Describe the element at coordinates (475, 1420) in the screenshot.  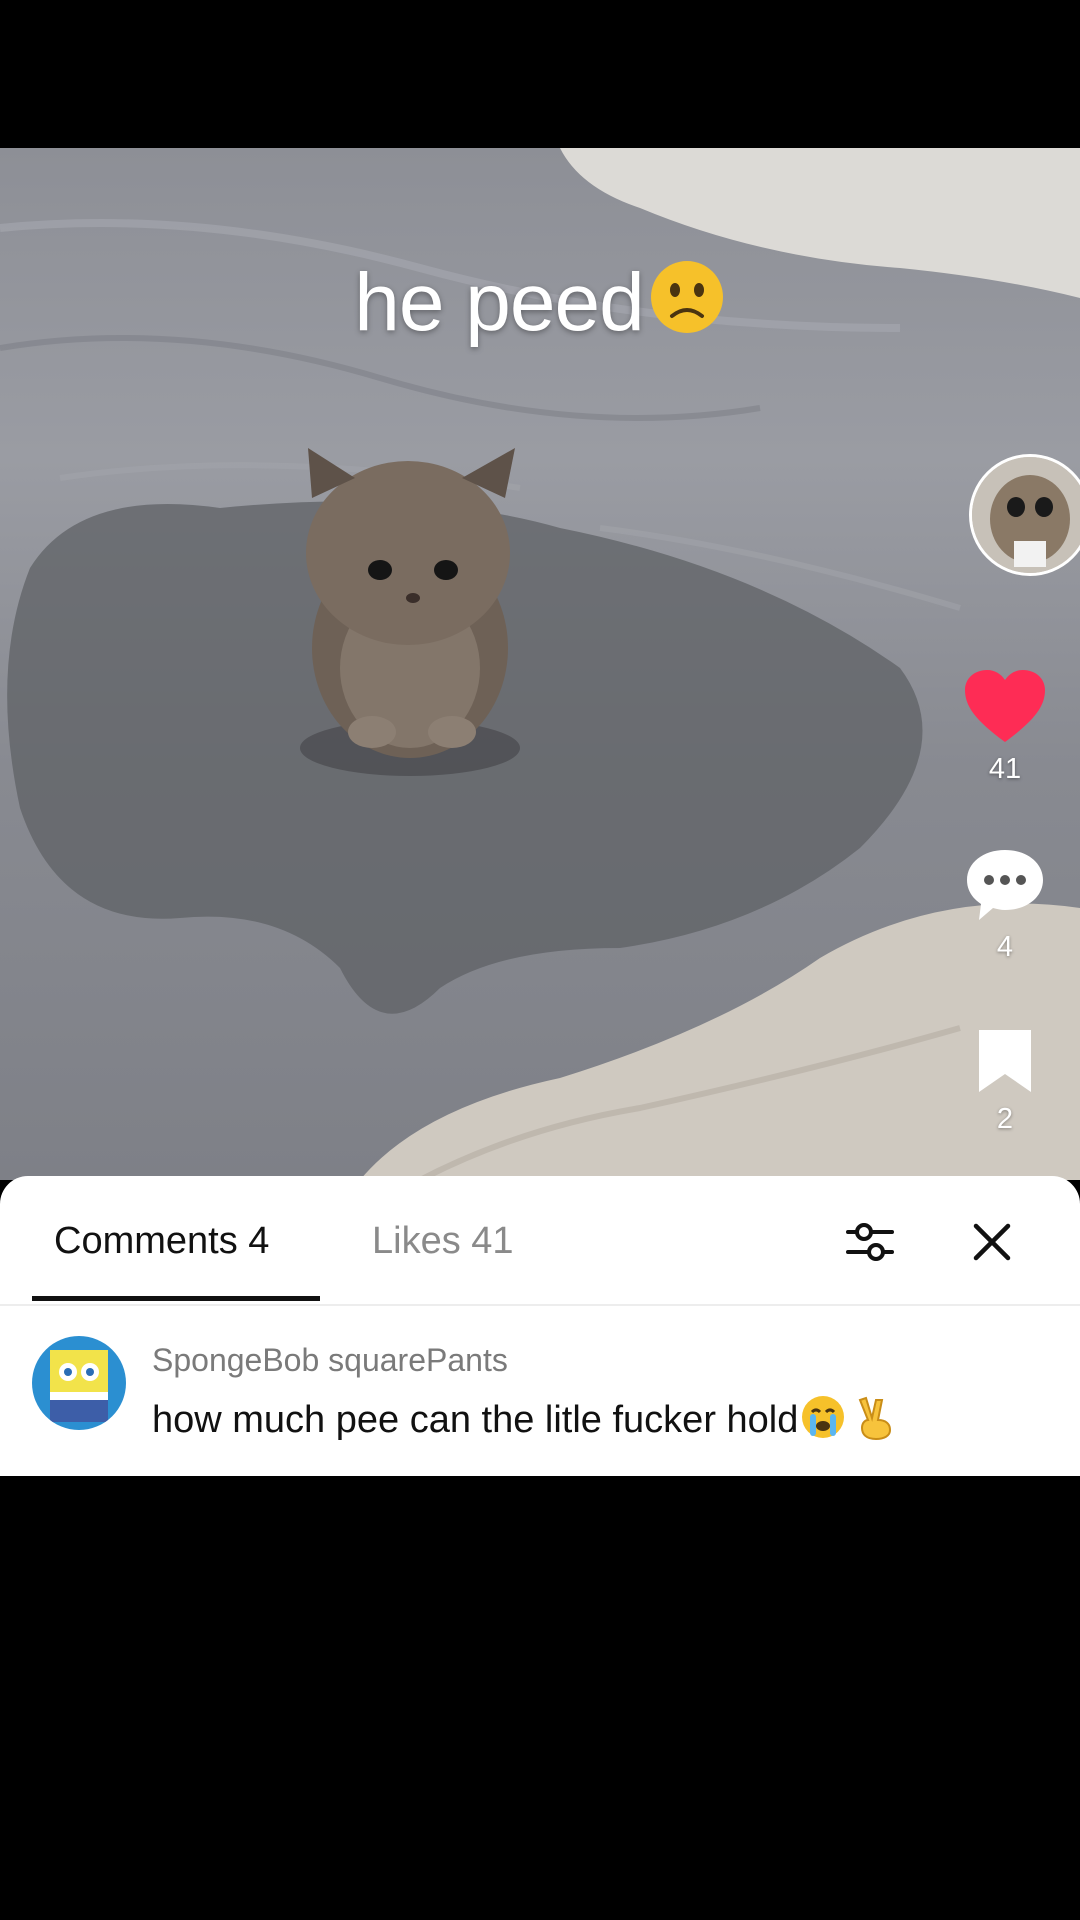
I see `comment-body: how much pee can the litle fucker hold` at that location.